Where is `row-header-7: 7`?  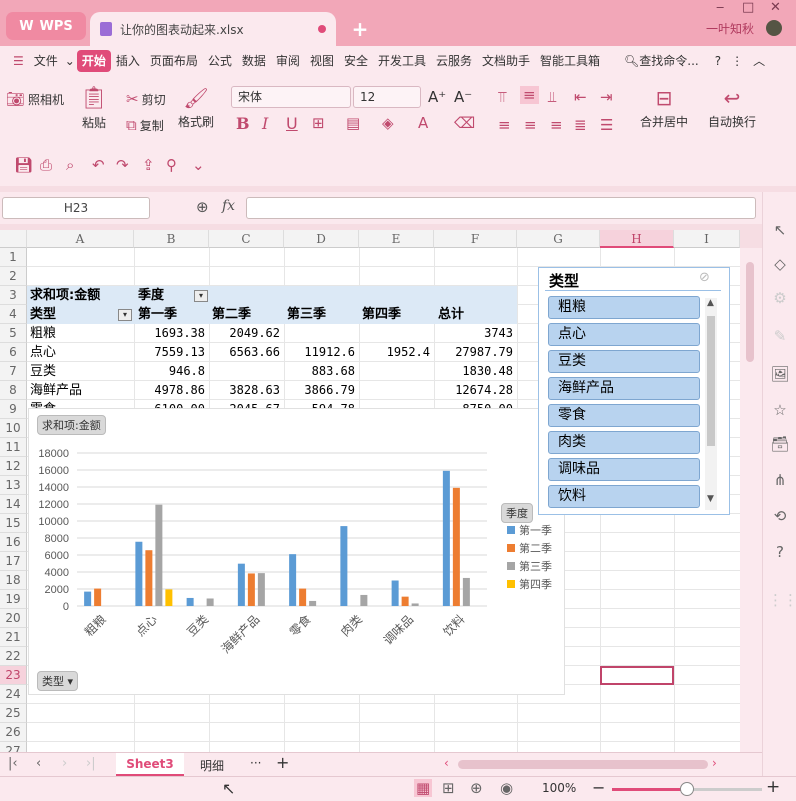 row-header-7: 7 is located at coordinates (13, 371).